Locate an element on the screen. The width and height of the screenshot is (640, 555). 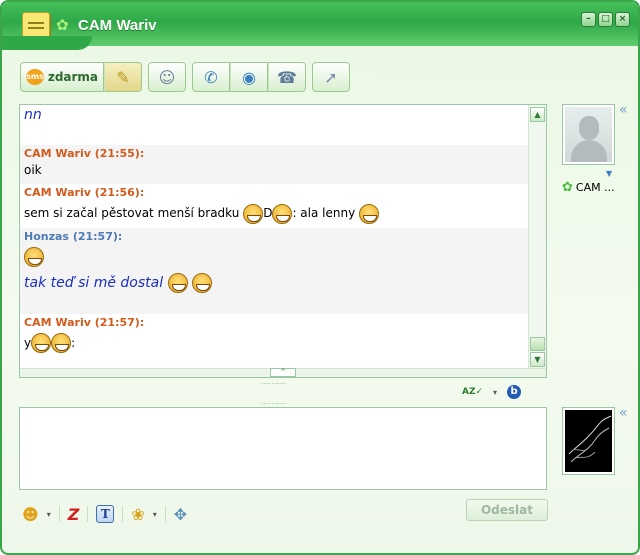
add-contact-icon: ☺ is located at coordinates (167, 77).